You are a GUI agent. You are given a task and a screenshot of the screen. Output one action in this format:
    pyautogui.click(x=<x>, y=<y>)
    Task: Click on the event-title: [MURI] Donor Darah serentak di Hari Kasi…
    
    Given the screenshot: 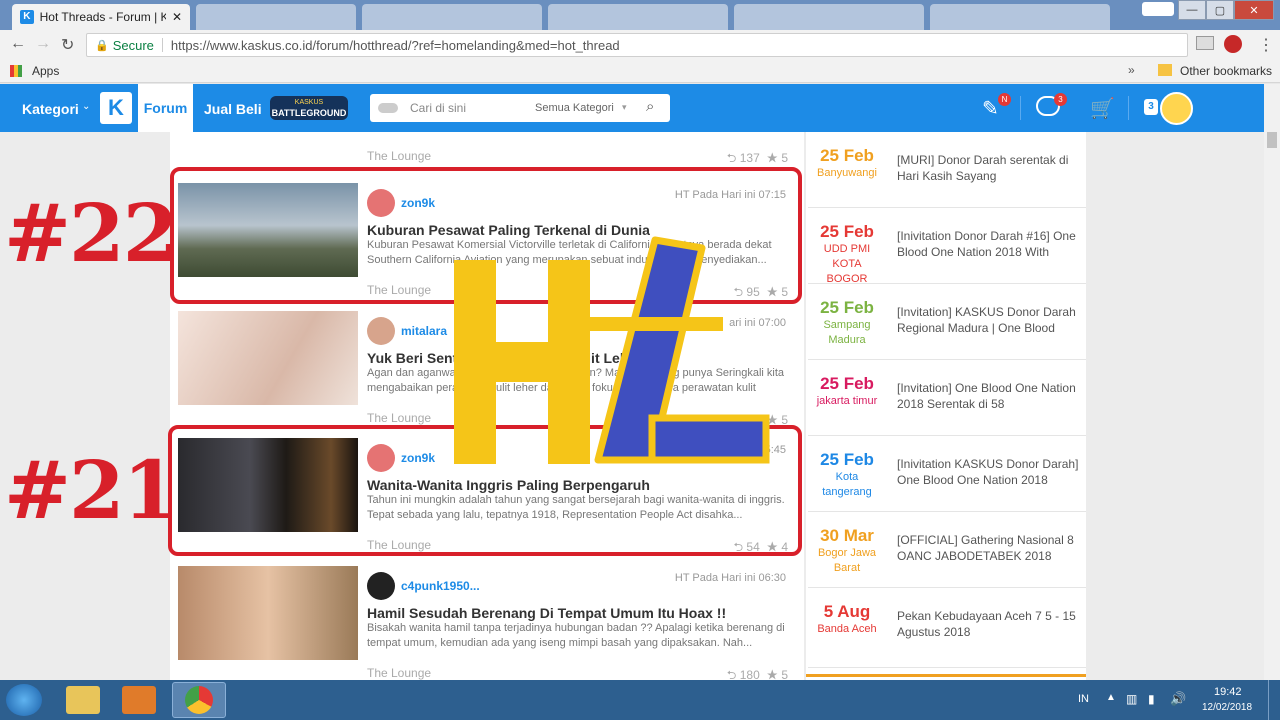 What is the action you would take?
    pyautogui.click(x=989, y=168)
    